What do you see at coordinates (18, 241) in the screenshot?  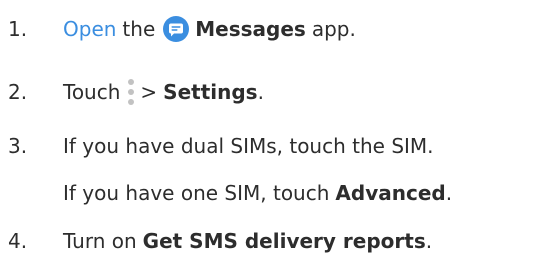 I see `step-number: 4.` at bounding box center [18, 241].